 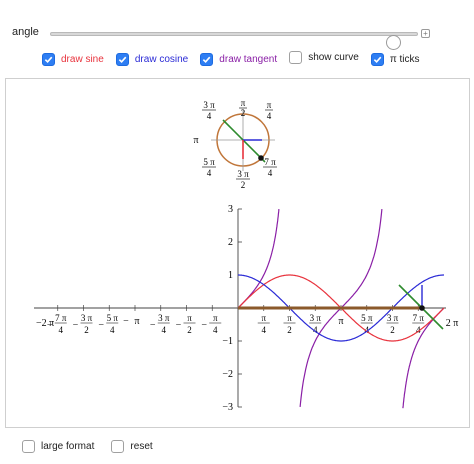 I want to click on bottom-controls: large format reset, so click(x=94, y=448).